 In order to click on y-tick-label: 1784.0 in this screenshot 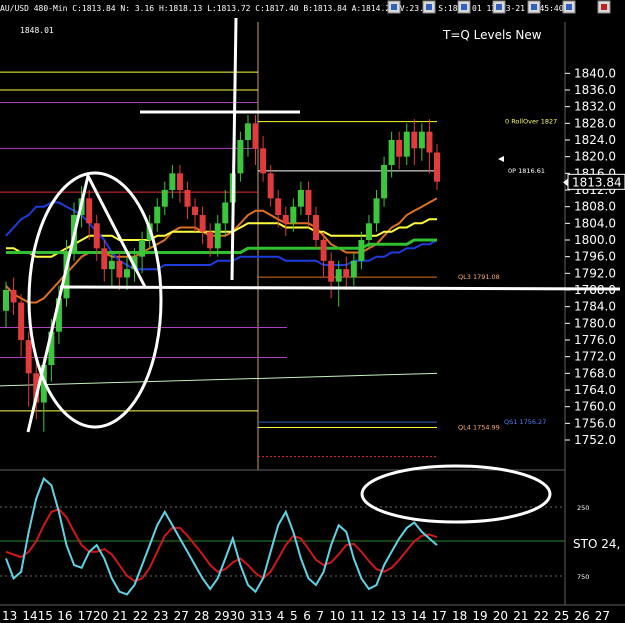, I will do `click(595, 307)`.